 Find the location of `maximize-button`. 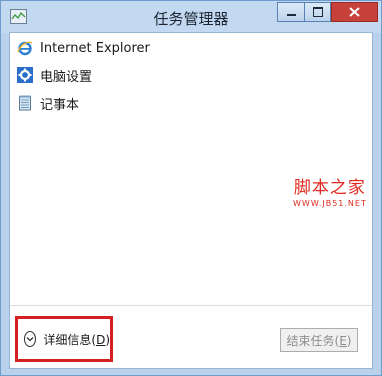

maximize-button is located at coordinates (317, 12).